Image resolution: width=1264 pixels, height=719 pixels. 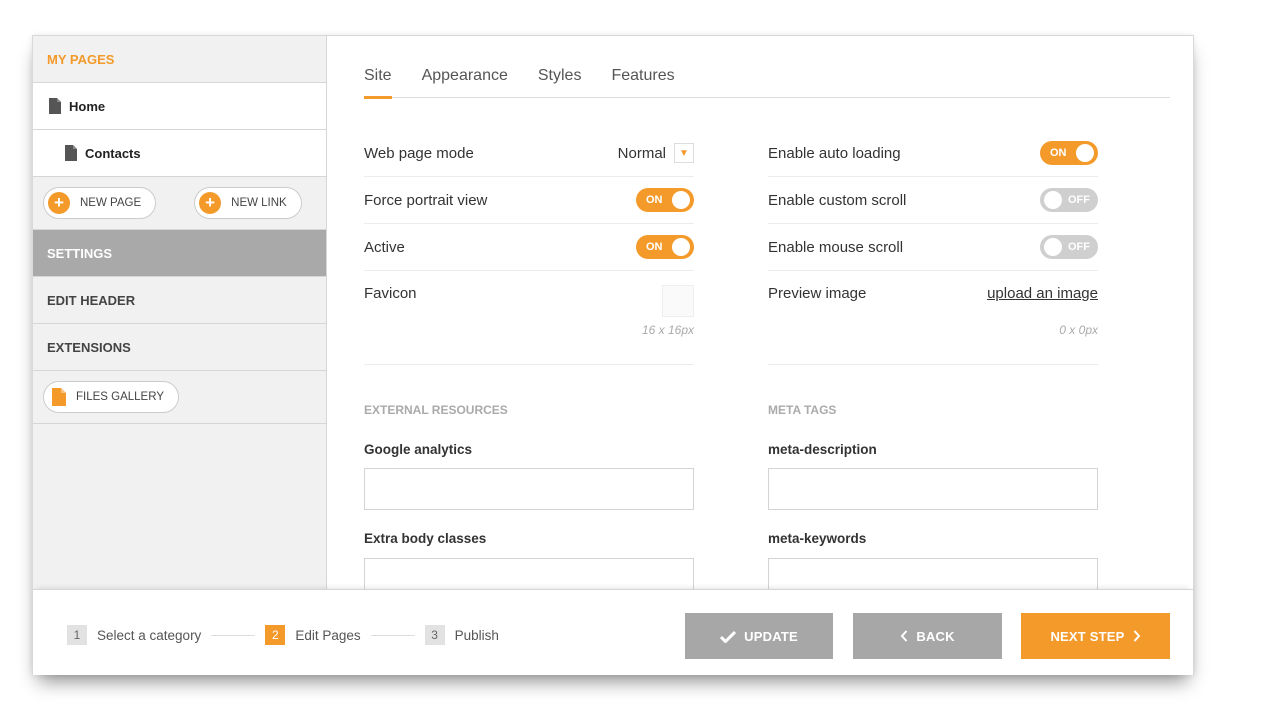 I want to click on google-analytics-label: Google analytics, so click(x=418, y=449).